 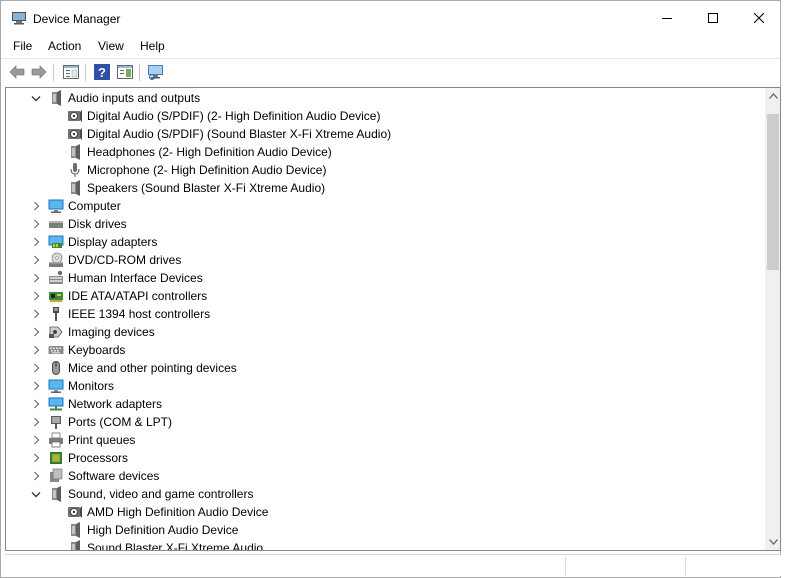 I want to click on tree-category-disk-drives: Disk drives, so click(x=384, y=224).